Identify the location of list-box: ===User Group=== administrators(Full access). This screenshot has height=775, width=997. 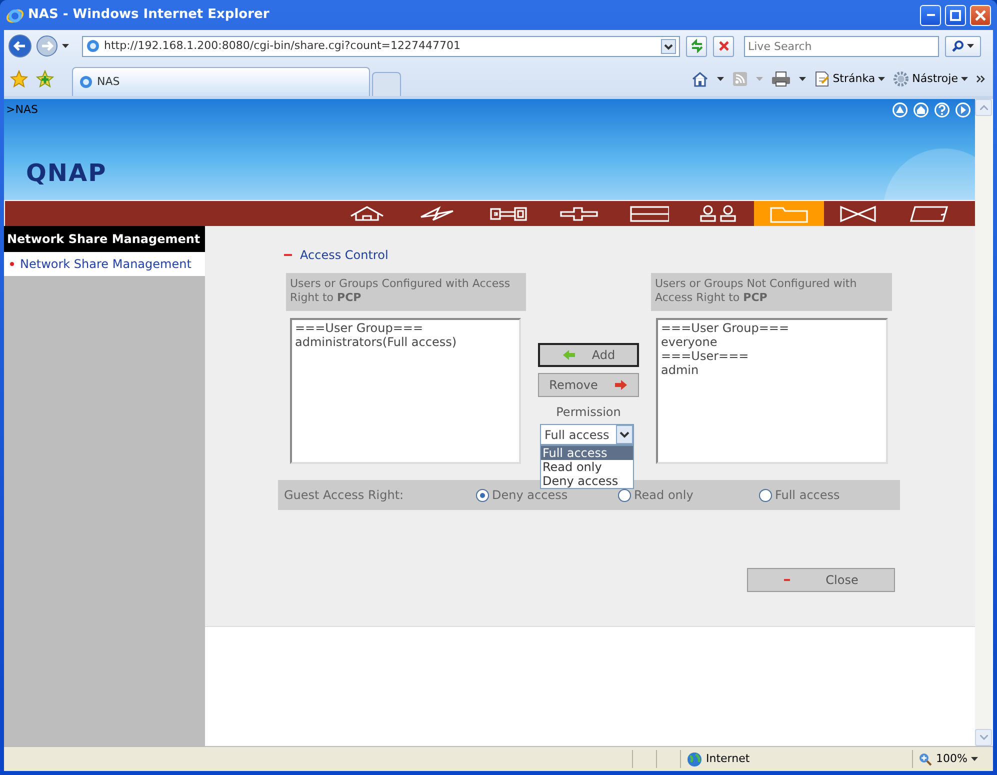
(405, 391).